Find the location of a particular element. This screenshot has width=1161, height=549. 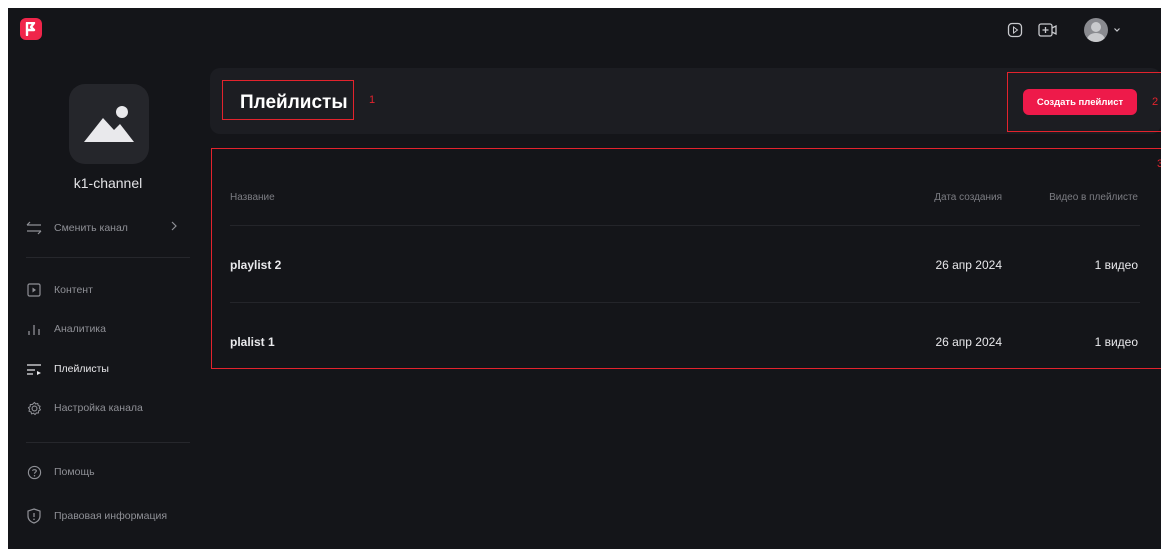

sidebar-item-playlists: Плейлисты is located at coordinates (67, 369).